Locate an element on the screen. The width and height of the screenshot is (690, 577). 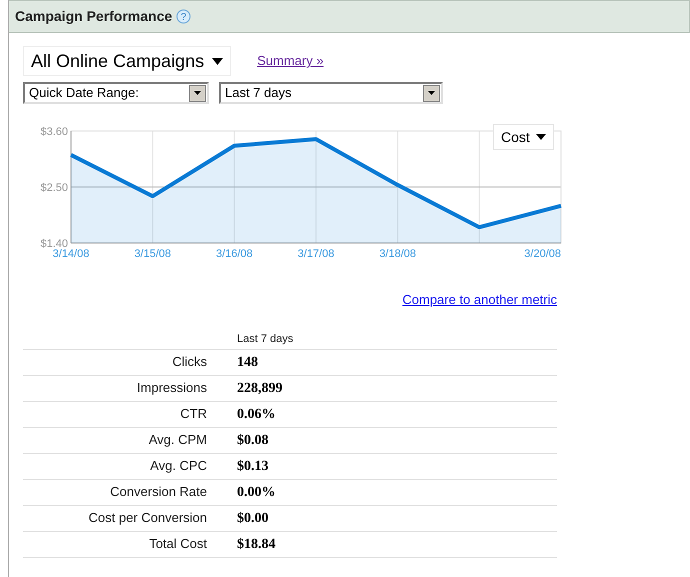
metric-label: Total Cost is located at coordinates (177, 544).